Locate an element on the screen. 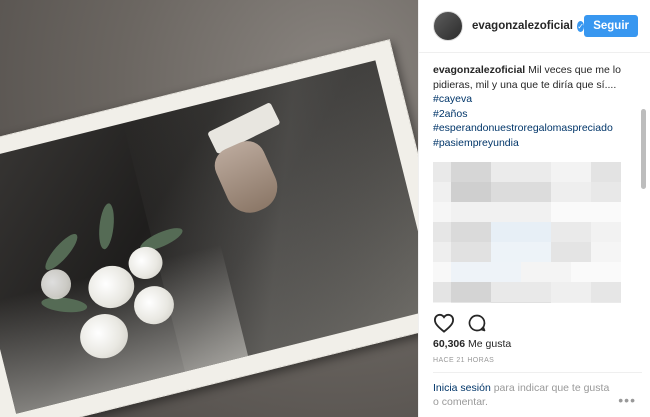 The width and height of the screenshot is (650, 417). action-bar is located at coordinates (460, 323).